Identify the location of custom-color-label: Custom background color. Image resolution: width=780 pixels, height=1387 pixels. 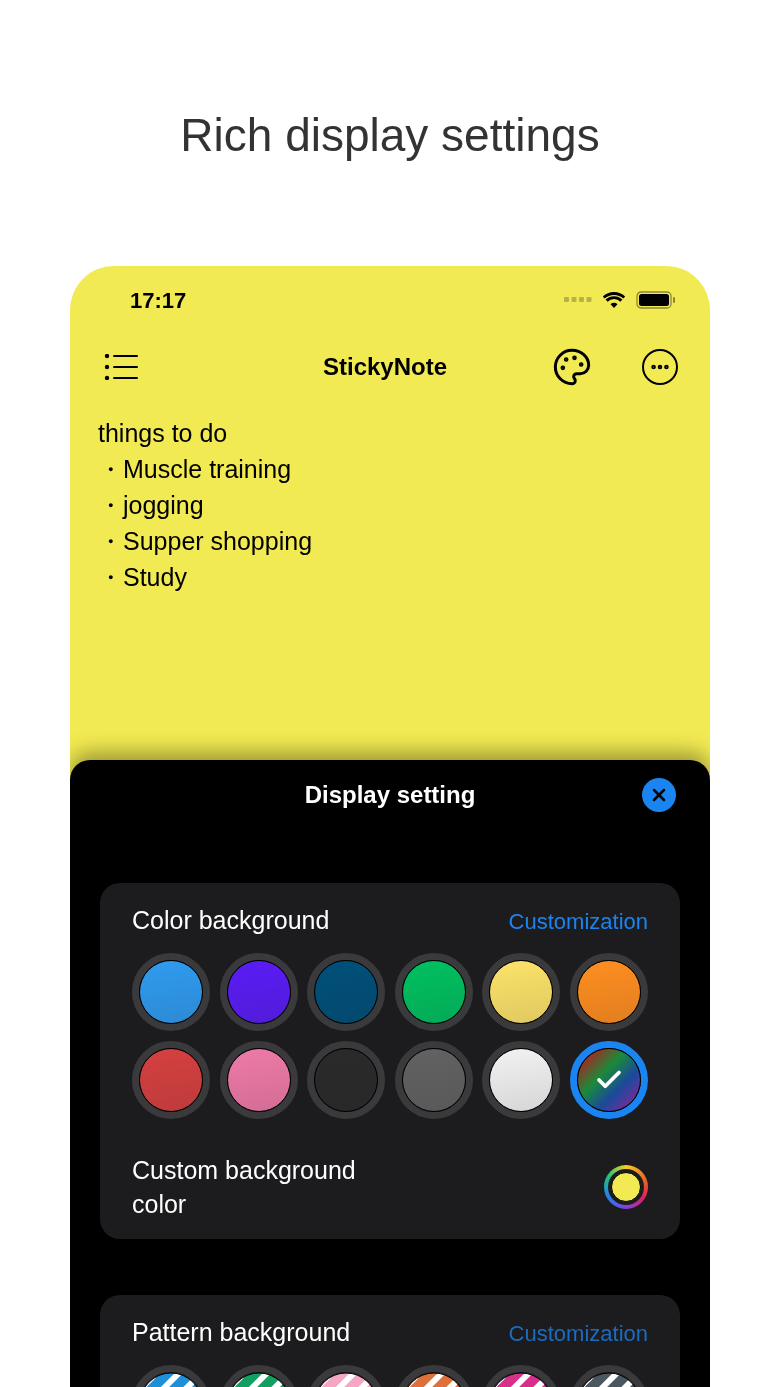
(244, 1187).